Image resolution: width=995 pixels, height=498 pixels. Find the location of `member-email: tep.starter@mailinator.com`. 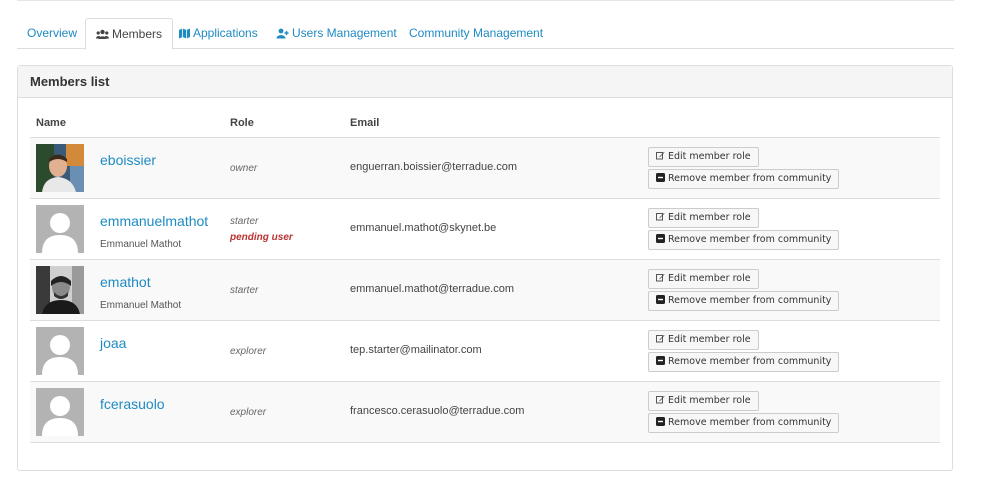

member-email: tep.starter@mailinator.com is located at coordinates (416, 350).